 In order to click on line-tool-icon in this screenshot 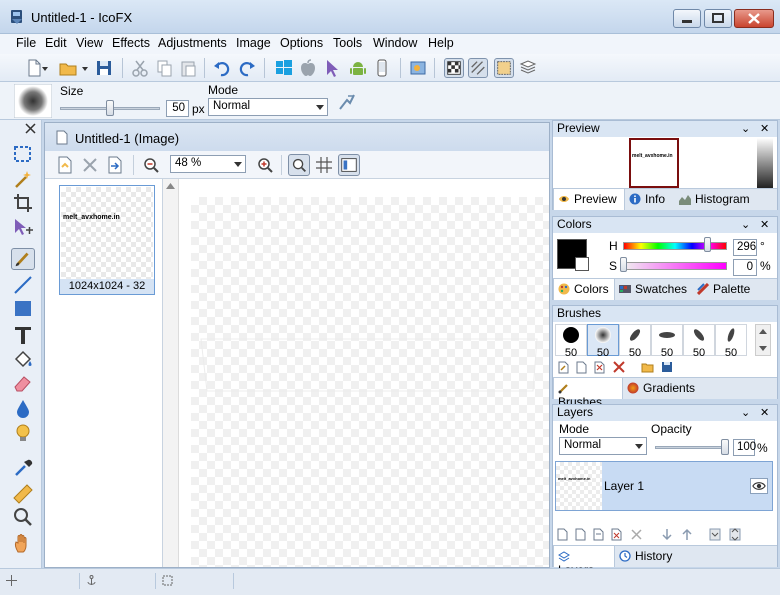, I will do `click(23, 285)`.